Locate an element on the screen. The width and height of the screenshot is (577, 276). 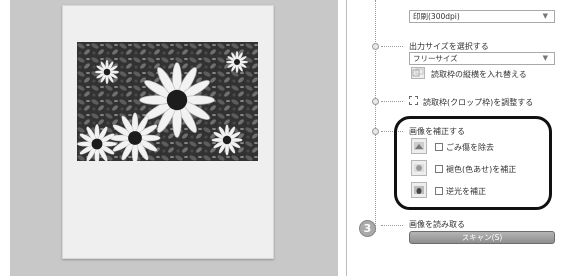
correction-highlight-outline is located at coordinates (473, 163).